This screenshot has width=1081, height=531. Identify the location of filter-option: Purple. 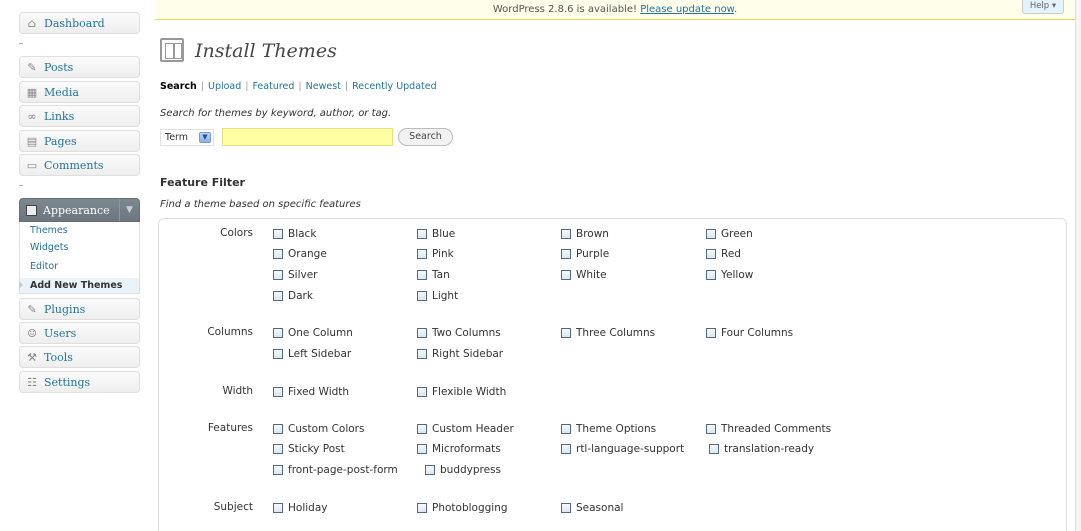
(585, 254).